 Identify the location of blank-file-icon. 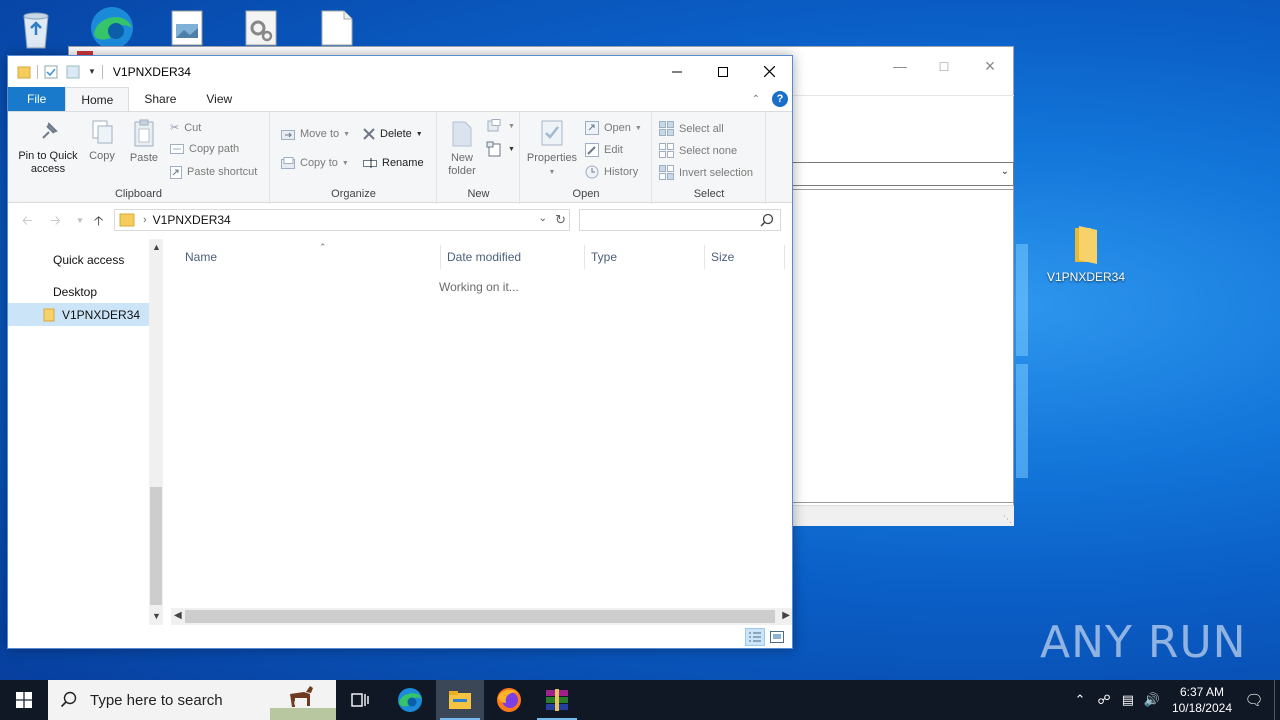
(337, 29).